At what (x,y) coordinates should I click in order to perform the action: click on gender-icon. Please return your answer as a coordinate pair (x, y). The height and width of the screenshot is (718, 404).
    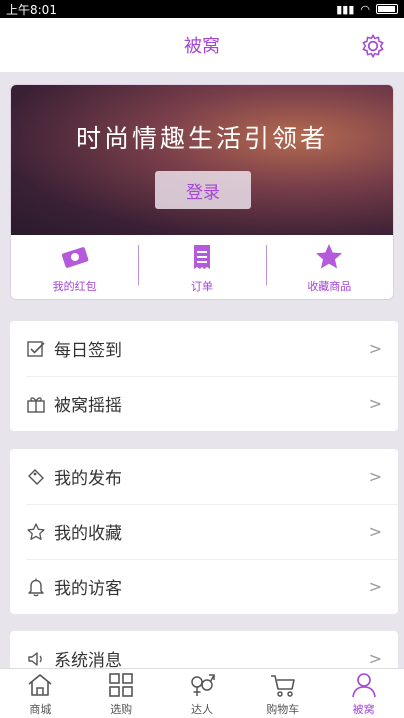
    Looking at the image, I should click on (203, 684).